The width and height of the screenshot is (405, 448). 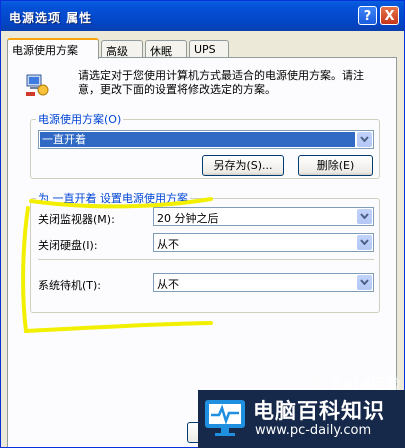 What do you see at coordinates (319, 411) in the screenshot?
I see `banner-title: 电脑百科知识` at bounding box center [319, 411].